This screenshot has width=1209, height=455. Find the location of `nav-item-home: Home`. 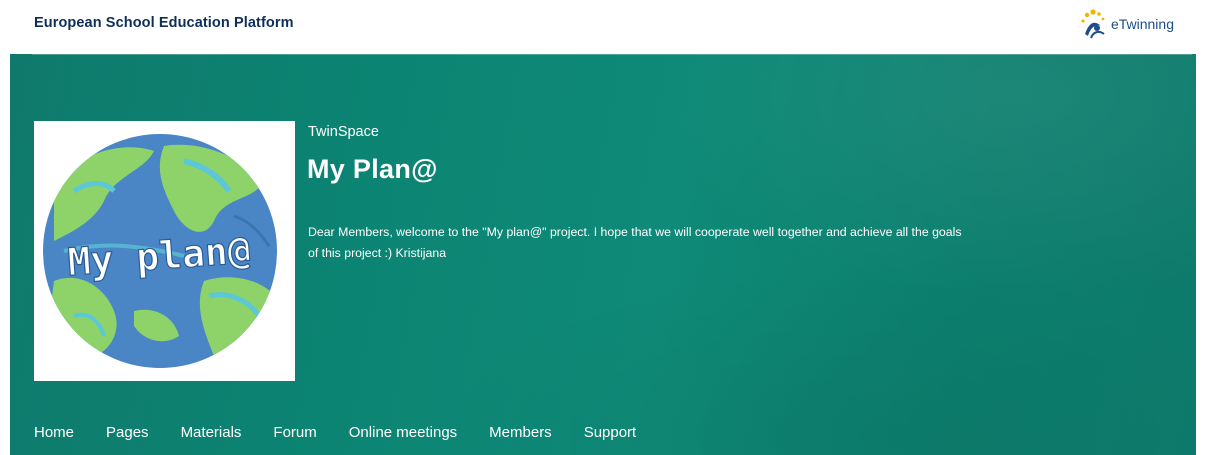

nav-item-home: Home is located at coordinates (54, 432).